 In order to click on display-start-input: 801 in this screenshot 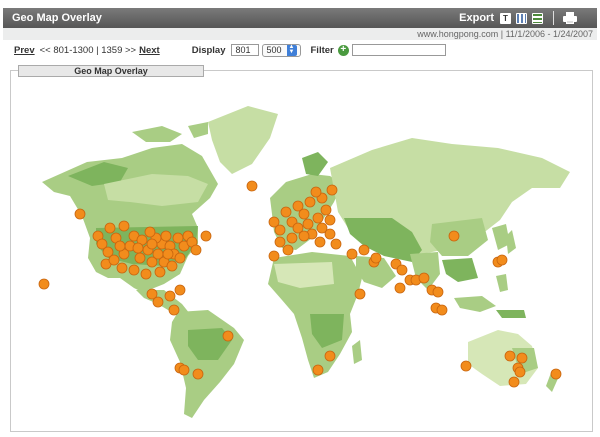, I will do `click(244, 50)`.